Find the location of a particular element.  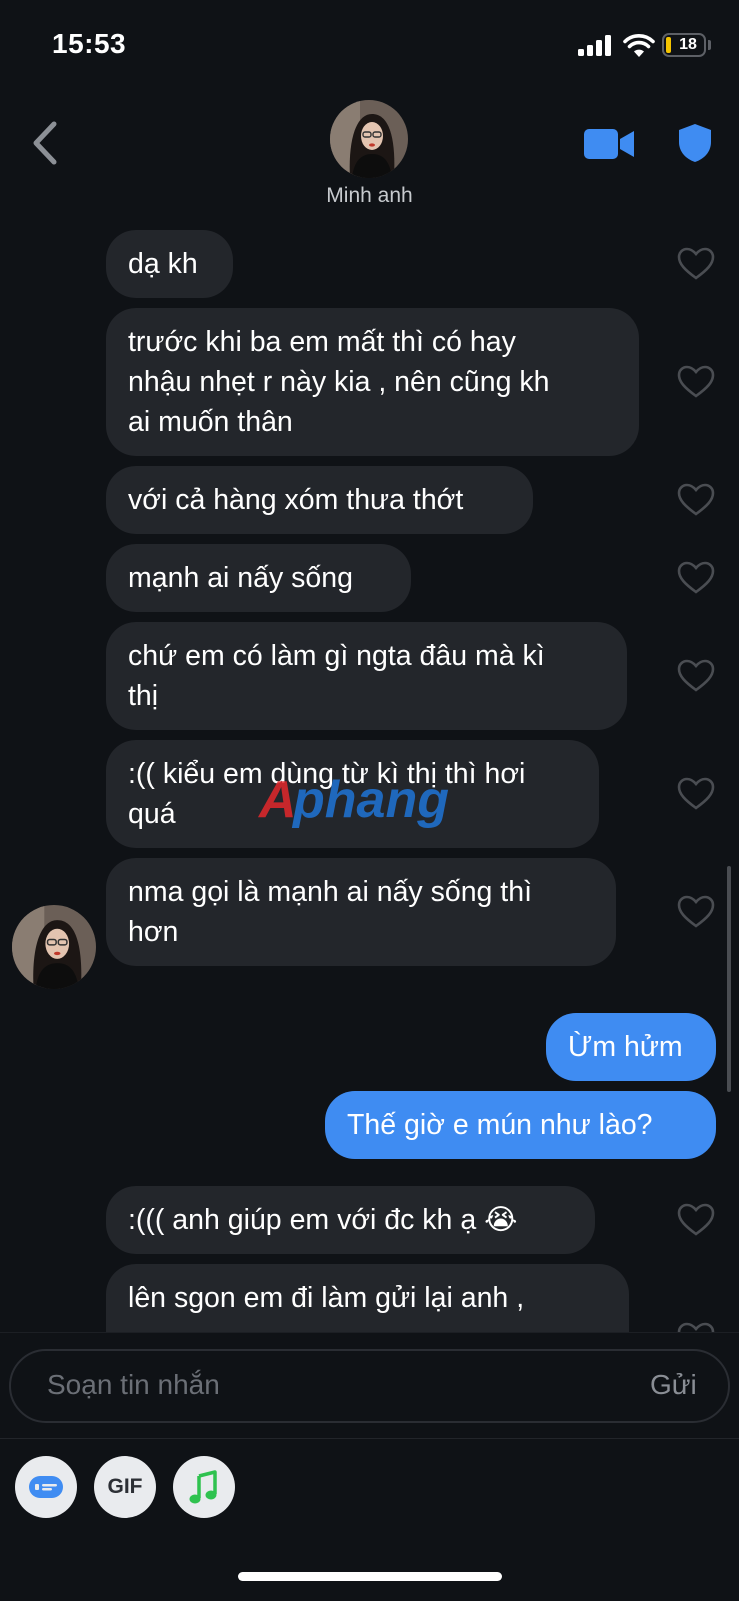

message-bubble-incoming: mạnh ai nấy sống is located at coordinates (258, 578).